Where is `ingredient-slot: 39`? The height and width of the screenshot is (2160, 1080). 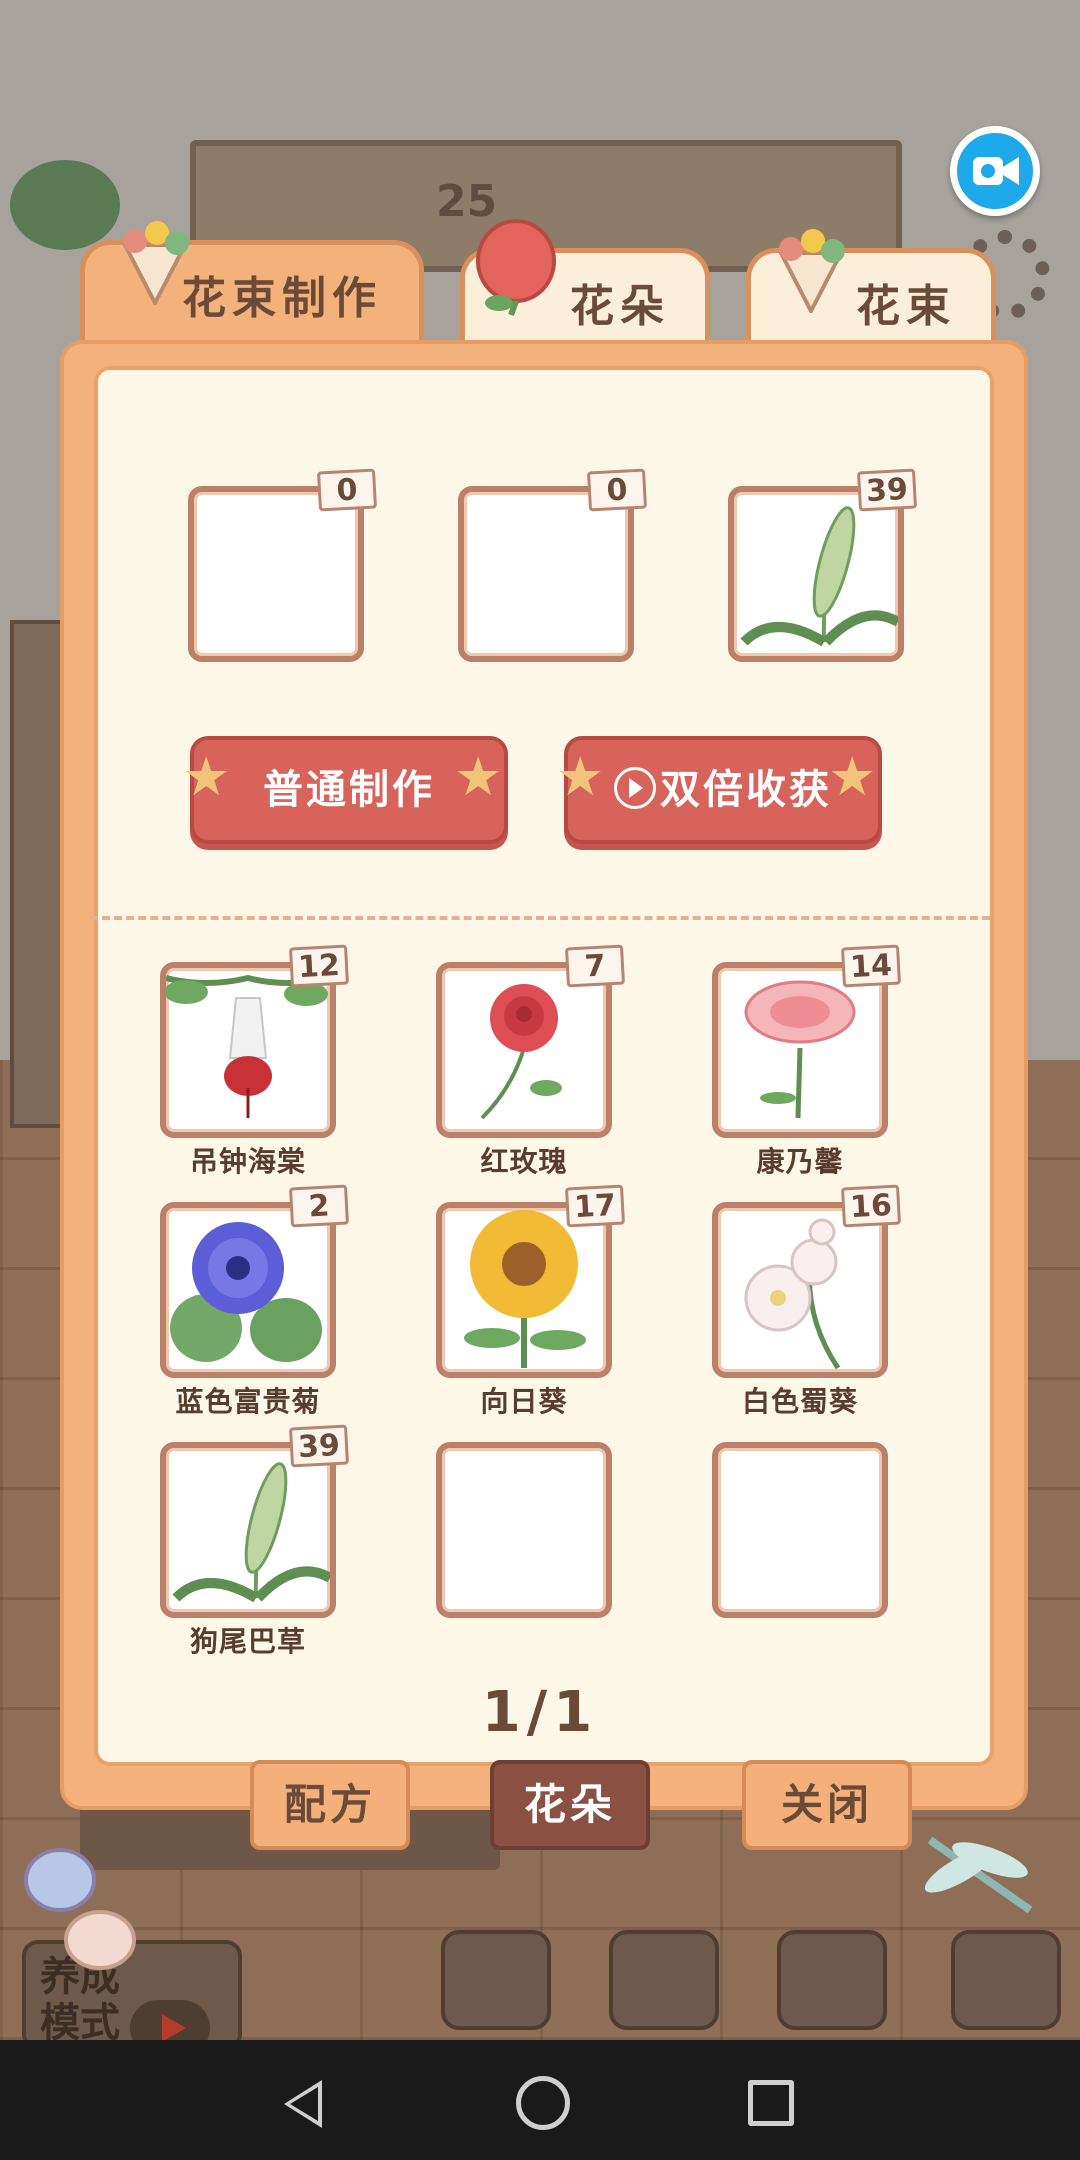 ingredient-slot: 39 is located at coordinates (823, 565).